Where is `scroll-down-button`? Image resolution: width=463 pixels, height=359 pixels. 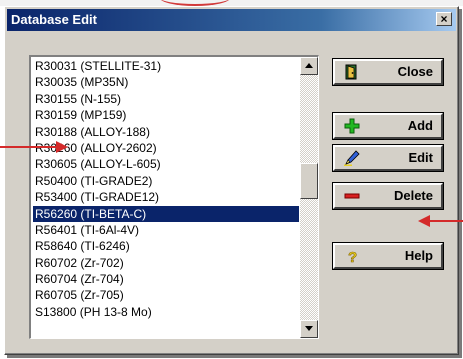 scroll-down-button is located at coordinates (309, 329).